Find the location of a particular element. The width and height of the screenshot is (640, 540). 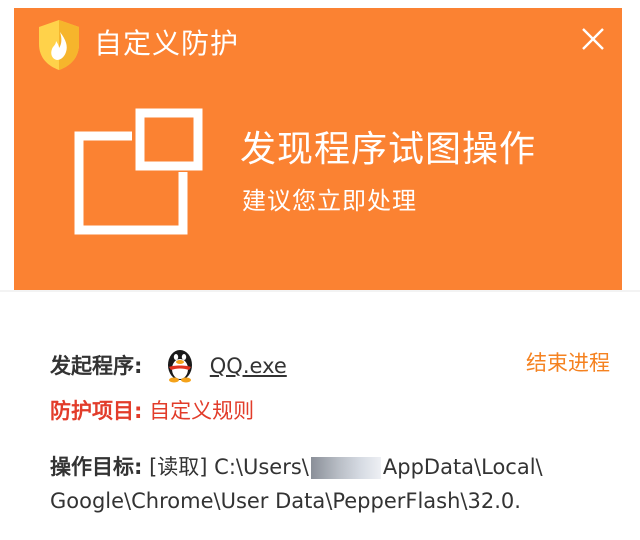

target-label: 操作目标: is located at coordinates (96, 467).